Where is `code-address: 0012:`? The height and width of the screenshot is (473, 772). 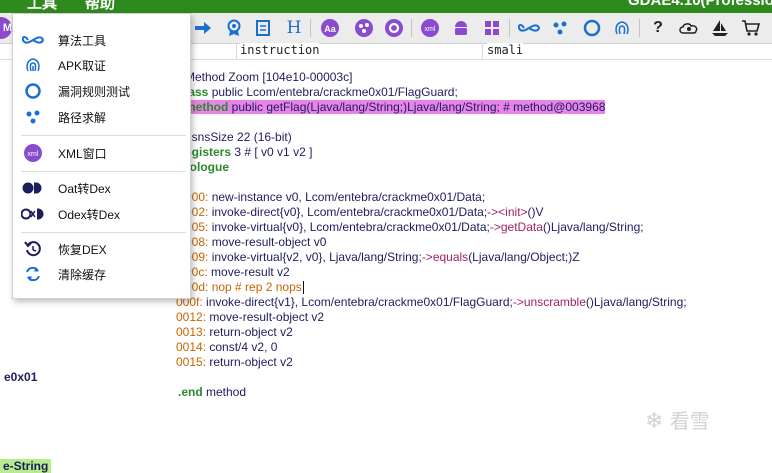
code-address: 0012: is located at coordinates (191, 317).